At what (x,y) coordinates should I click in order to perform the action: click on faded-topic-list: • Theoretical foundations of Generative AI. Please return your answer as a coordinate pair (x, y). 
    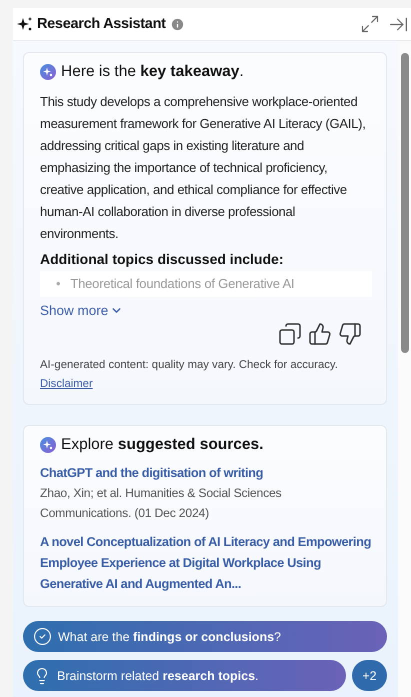
    Looking at the image, I should click on (206, 284).